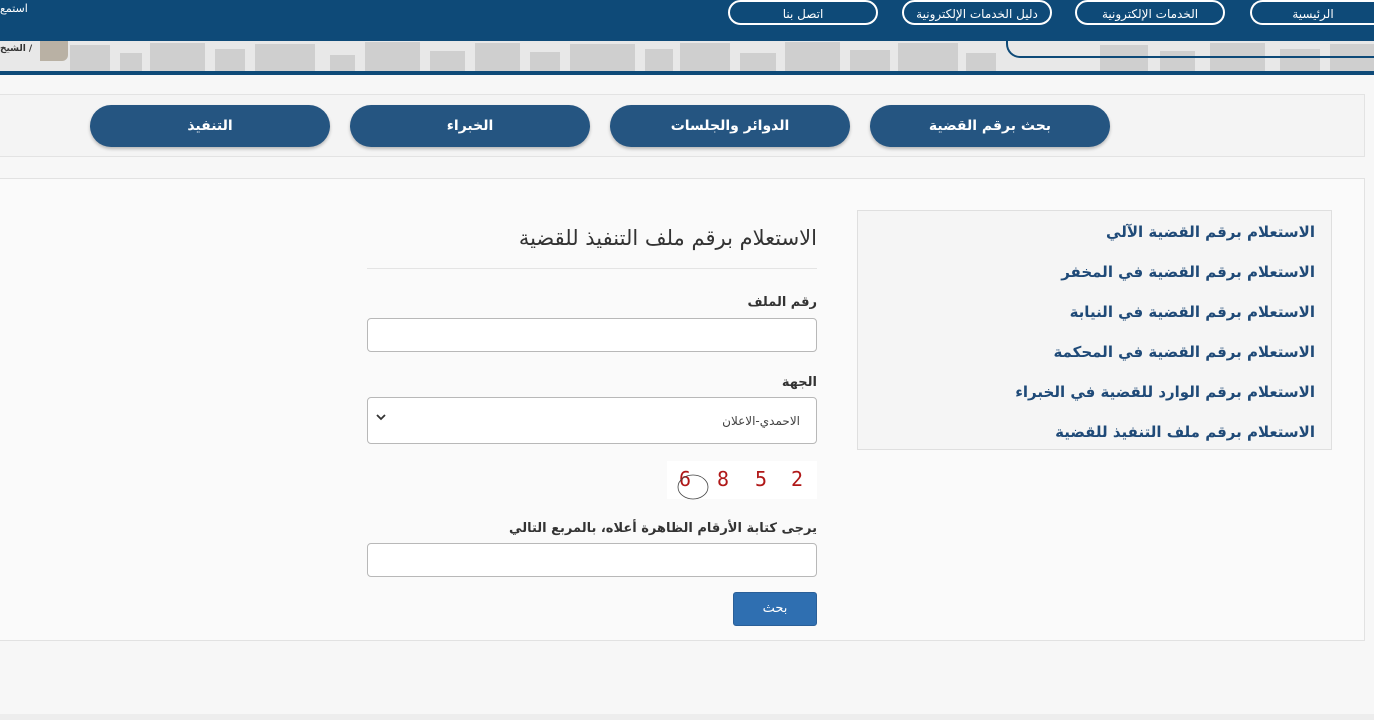 The width and height of the screenshot is (1374, 720). What do you see at coordinates (1165, 392) in the screenshot?
I see `link-experts-incoming: الاستعلام برقم الوارد للقضية في الخبراء` at bounding box center [1165, 392].